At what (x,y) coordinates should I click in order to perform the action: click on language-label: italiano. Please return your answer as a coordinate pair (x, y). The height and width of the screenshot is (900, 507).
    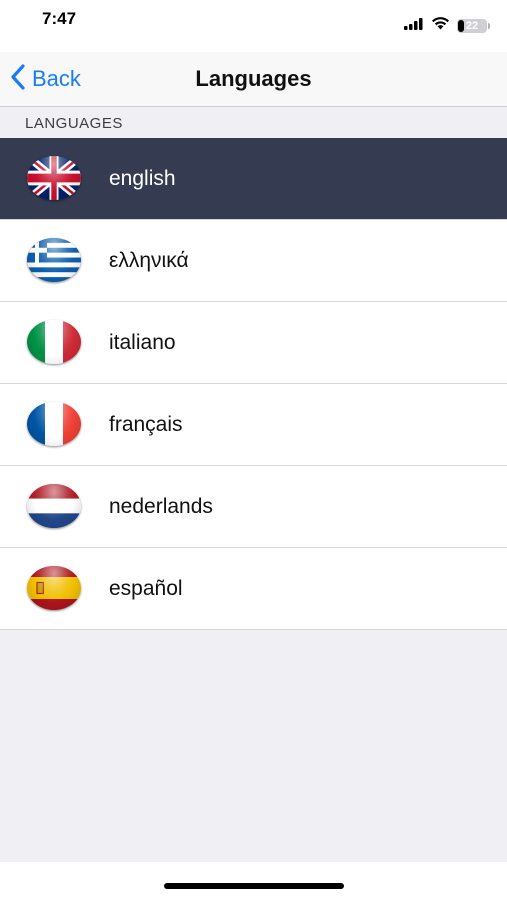
    Looking at the image, I should click on (142, 342).